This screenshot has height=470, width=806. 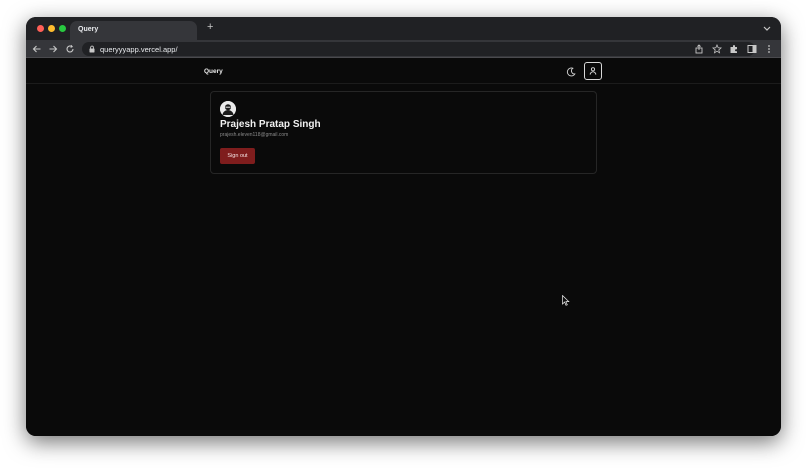 What do you see at coordinates (37, 49) in the screenshot?
I see `back-arrow-icon` at bounding box center [37, 49].